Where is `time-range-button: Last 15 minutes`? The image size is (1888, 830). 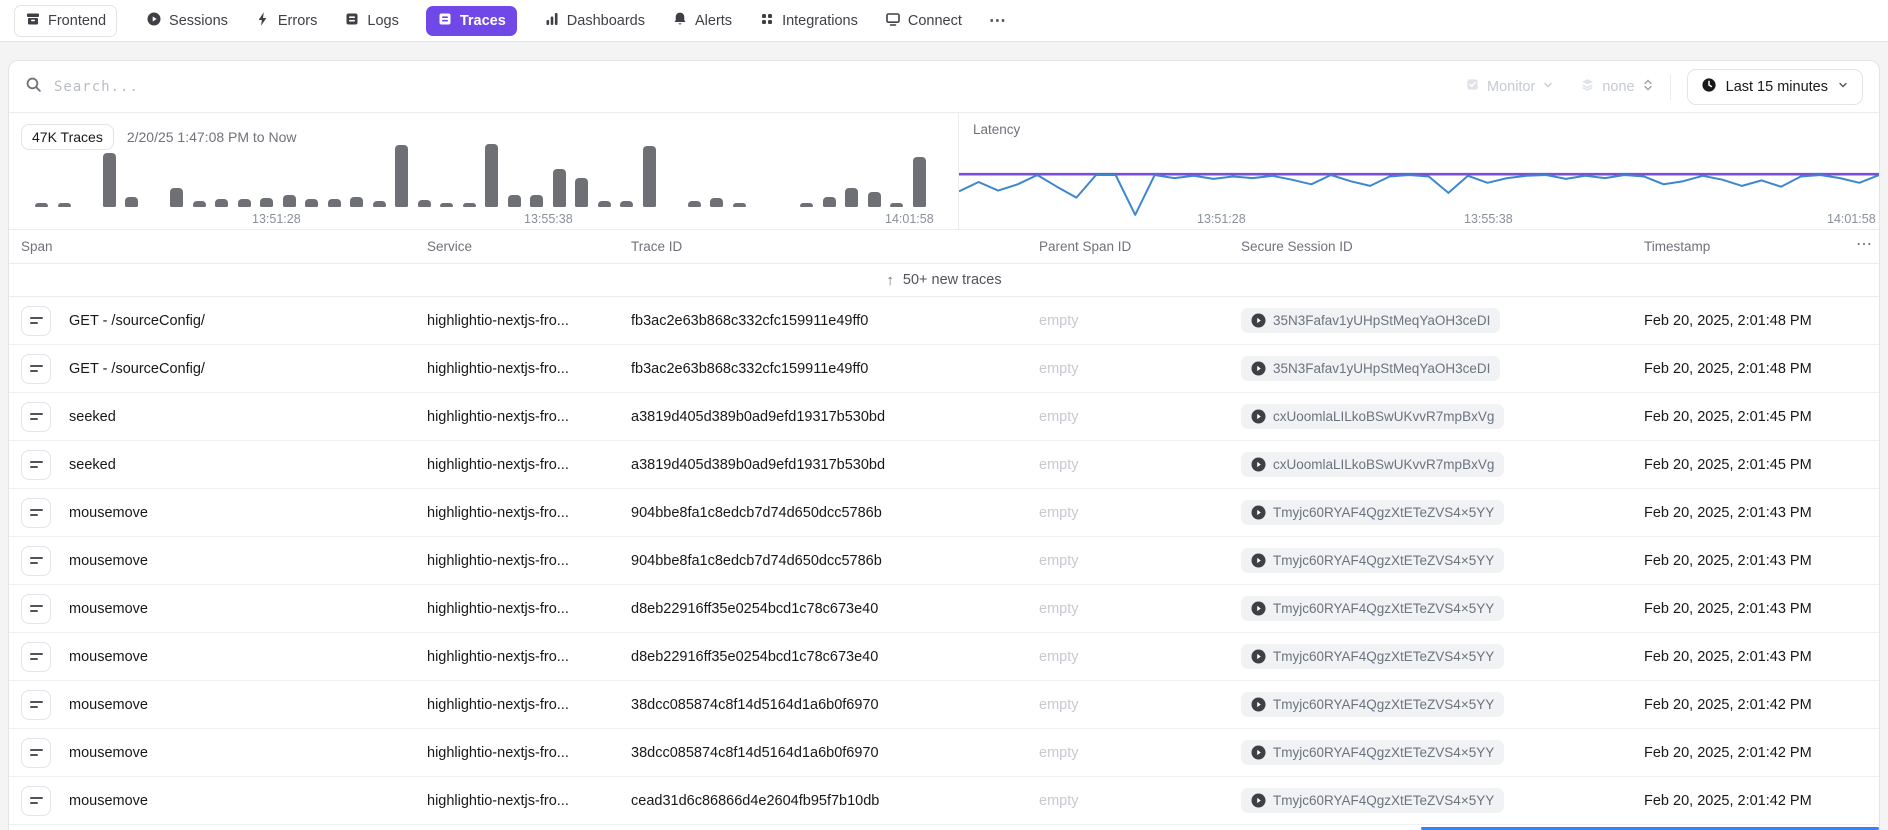
time-range-button: Last 15 minutes is located at coordinates (1774, 86).